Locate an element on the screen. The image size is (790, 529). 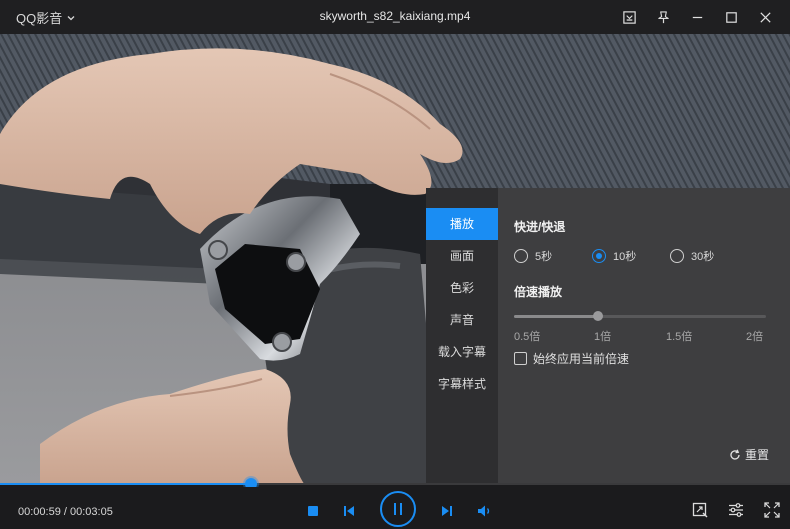
screen-capture-button is located at coordinates (700, 510).